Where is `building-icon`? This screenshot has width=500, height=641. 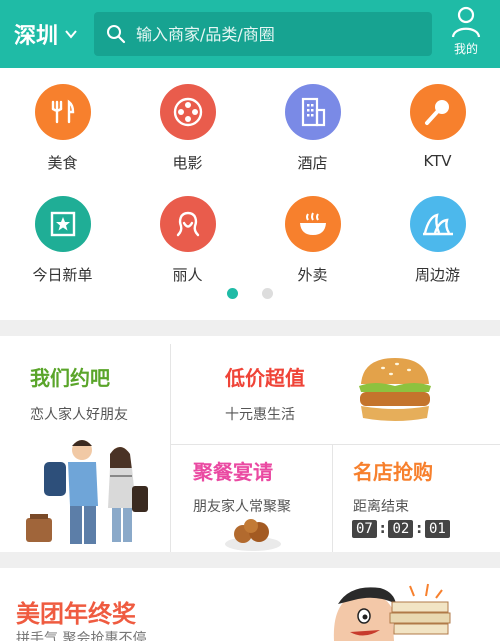
building-icon is located at coordinates (312, 112).